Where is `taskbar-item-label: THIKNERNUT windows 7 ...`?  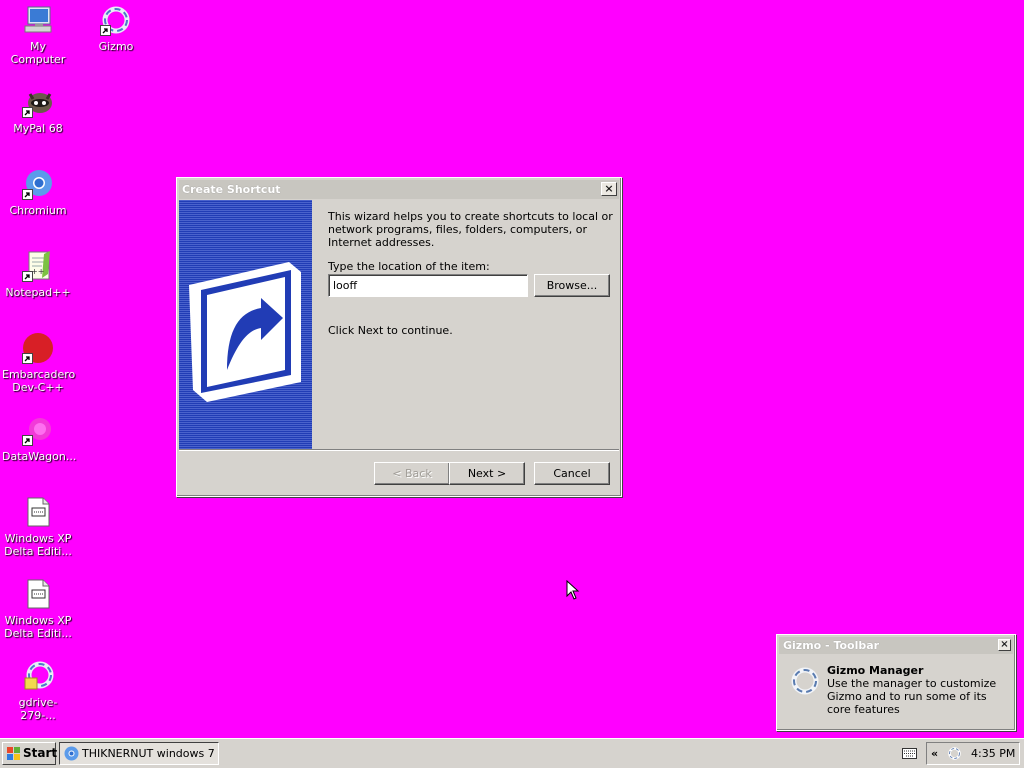 taskbar-item-label: THIKNERNUT windows 7 ... is located at coordinates (150, 753).